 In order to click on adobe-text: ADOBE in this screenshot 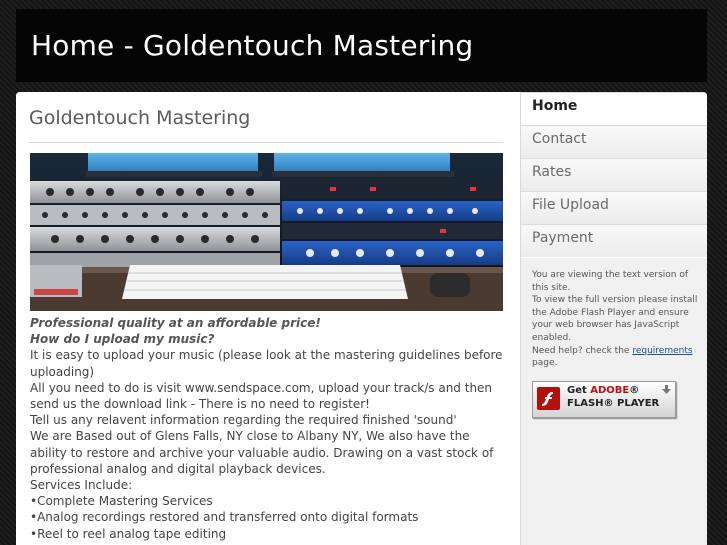, I will do `click(610, 390)`.